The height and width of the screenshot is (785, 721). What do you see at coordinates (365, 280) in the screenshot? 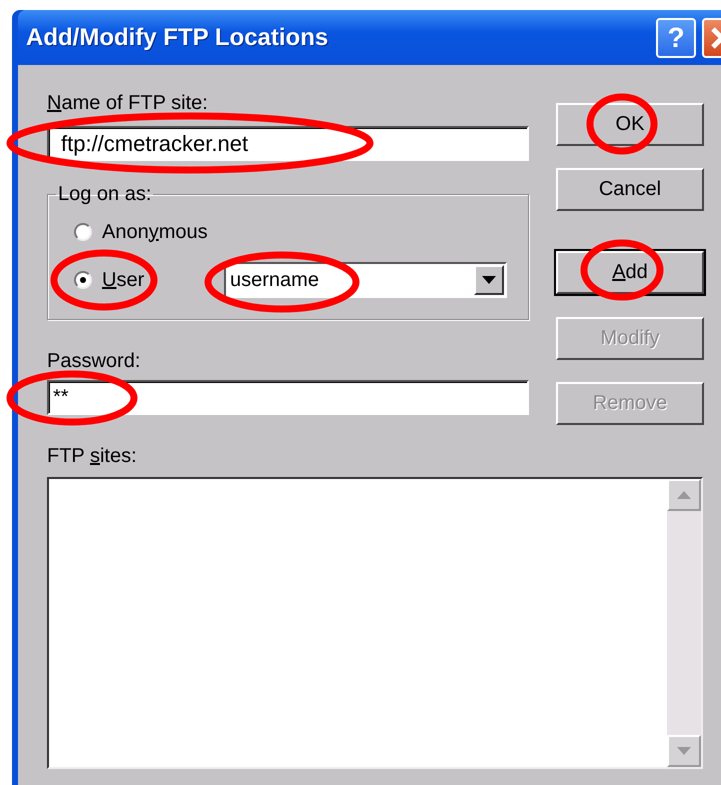
I see `user-combo-box: username` at bounding box center [365, 280].